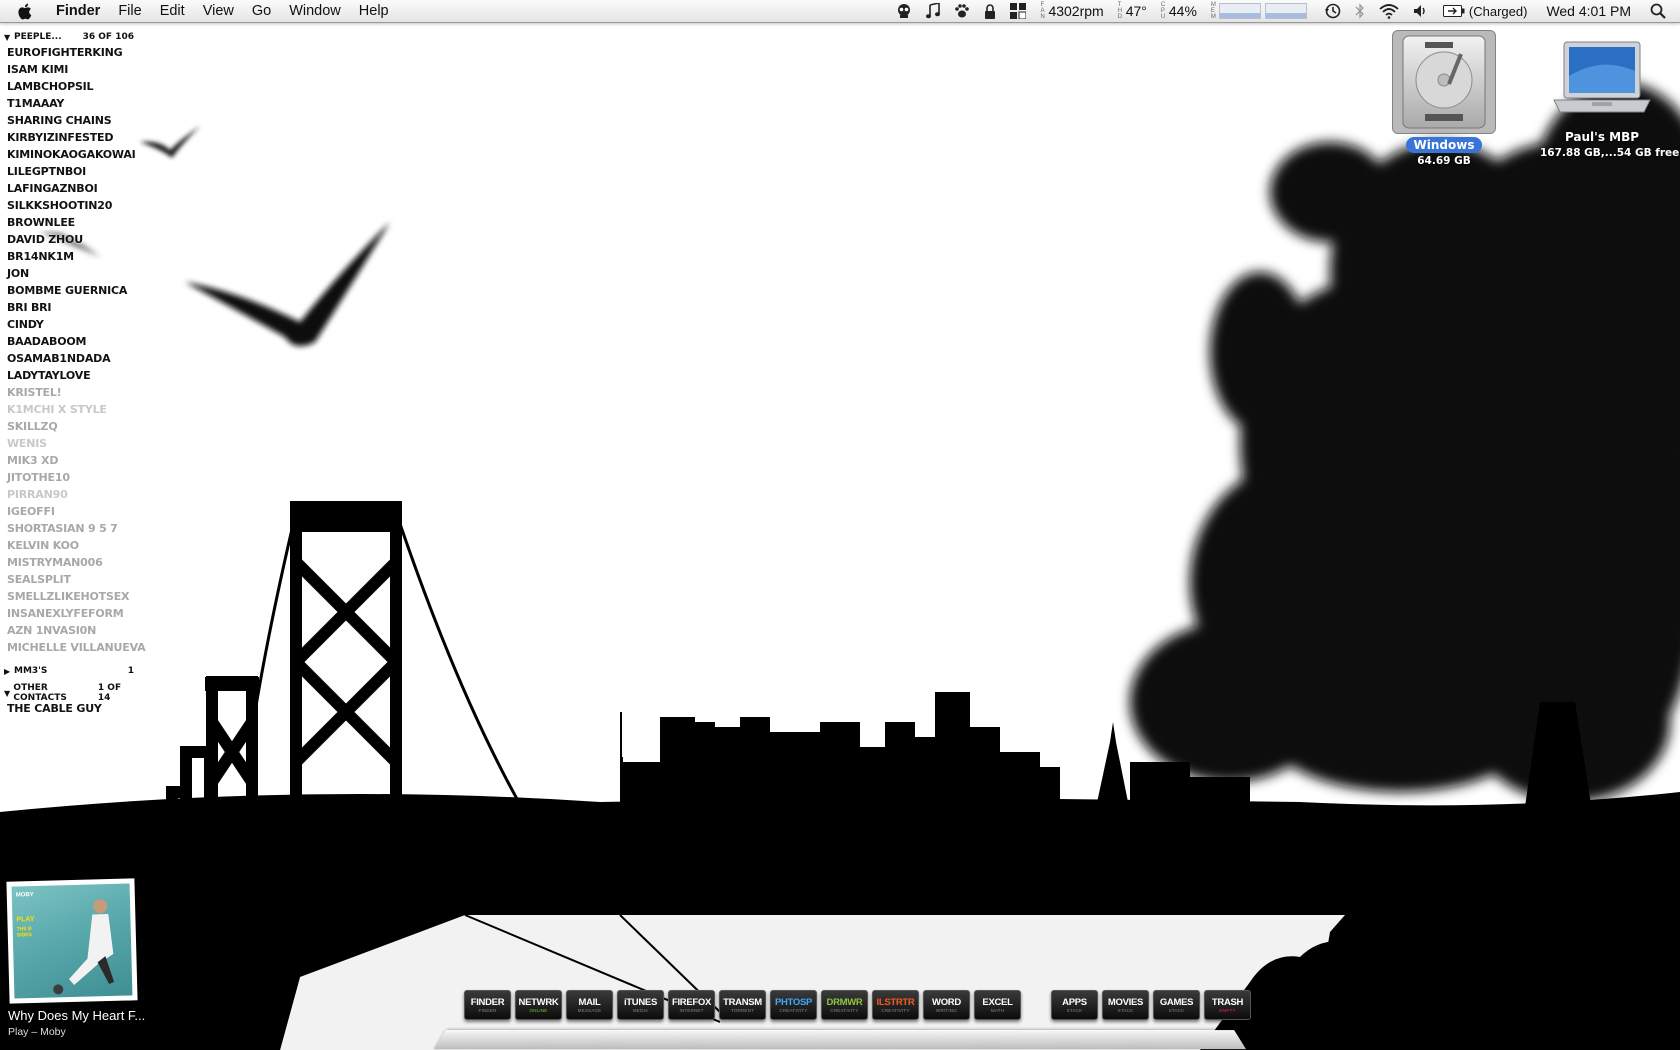 This screenshot has width=1680, height=1050. I want to click on bluetooth-icon, so click(1360, 11).